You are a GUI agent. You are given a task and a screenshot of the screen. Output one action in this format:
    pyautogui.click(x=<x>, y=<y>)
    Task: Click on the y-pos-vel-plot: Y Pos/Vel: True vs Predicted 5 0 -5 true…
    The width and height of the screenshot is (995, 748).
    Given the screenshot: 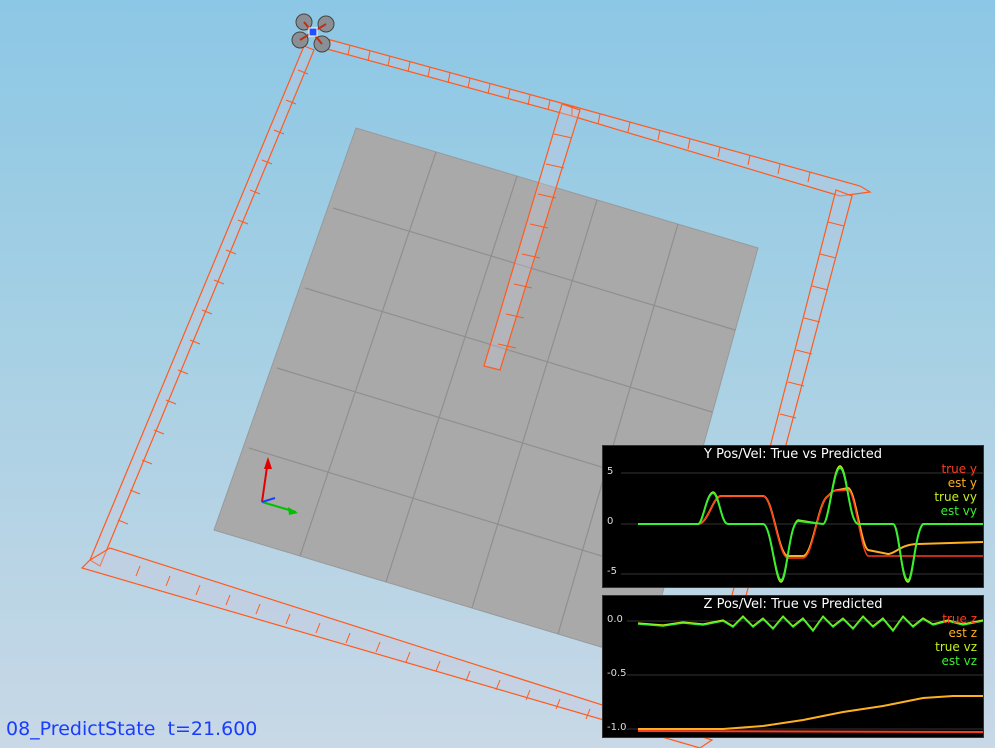 What is the action you would take?
    pyautogui.click(x=793, y=516)
    